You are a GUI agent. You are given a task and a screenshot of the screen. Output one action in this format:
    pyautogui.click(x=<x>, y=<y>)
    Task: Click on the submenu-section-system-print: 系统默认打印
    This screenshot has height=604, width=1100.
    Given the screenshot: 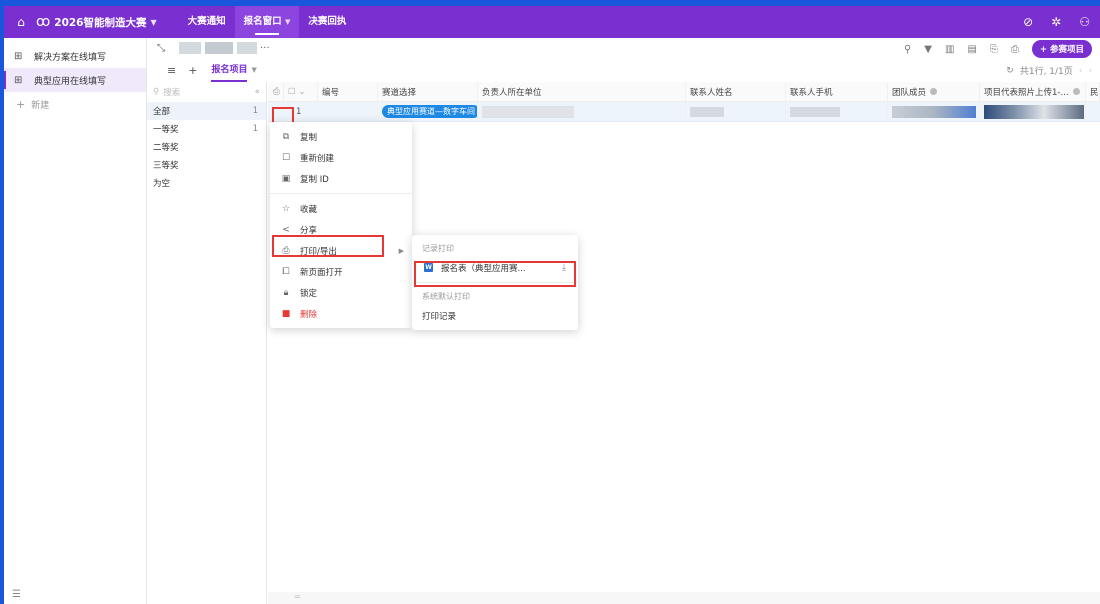 What is the action you would take?
    pyautogui.click(x=446, y=296)
    